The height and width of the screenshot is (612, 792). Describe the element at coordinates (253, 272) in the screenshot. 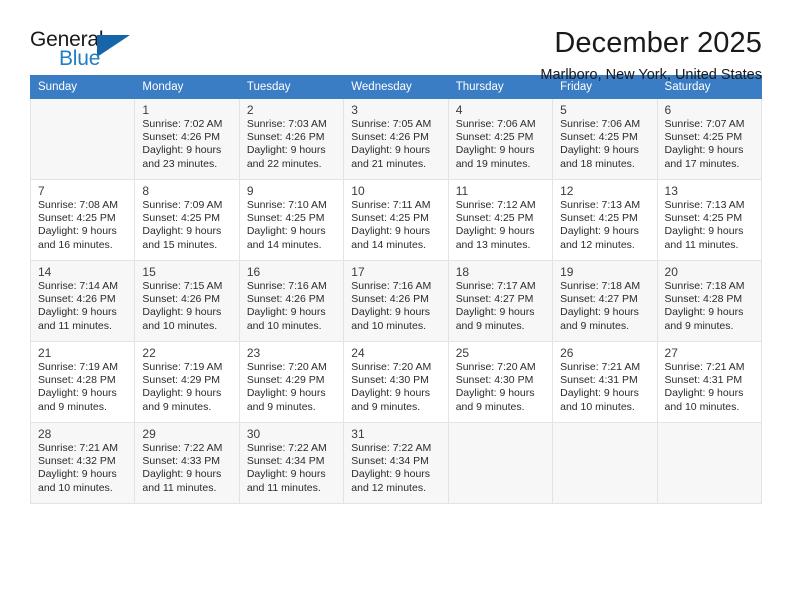

I see `day-number: 16` at that location.